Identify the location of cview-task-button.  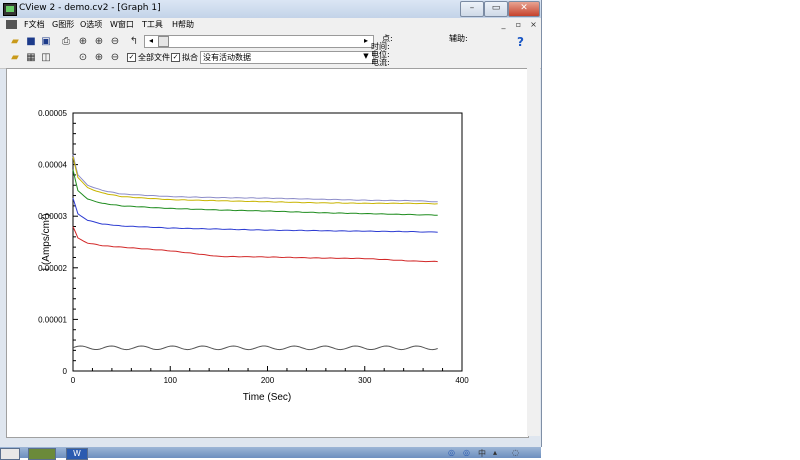
(42, 454).